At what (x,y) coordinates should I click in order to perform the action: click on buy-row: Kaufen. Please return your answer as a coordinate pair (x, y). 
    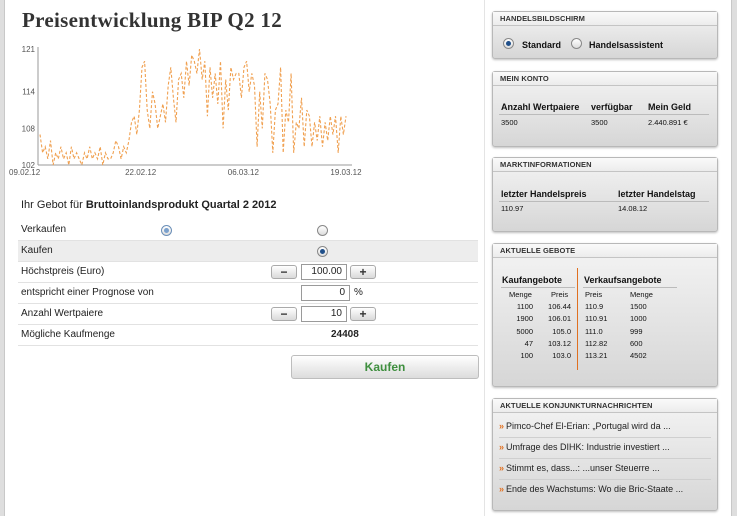
    Looking at the image, I should click on (248, 251).